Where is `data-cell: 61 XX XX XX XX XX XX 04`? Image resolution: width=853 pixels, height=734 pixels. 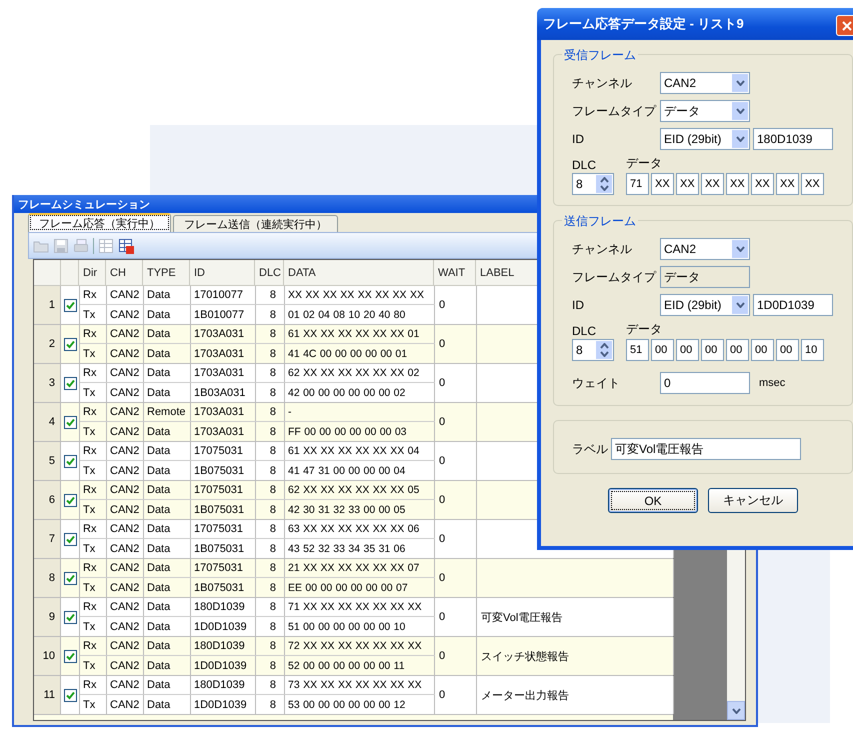
data-cell: 61 XX XX XX XX XX XX 04 is located at coordinates (360, 451).